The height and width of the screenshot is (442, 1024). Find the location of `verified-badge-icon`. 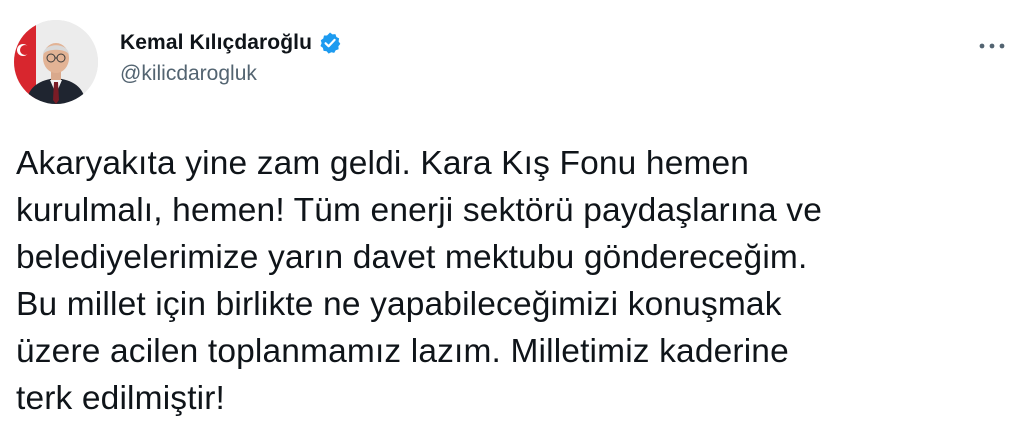

verified-badge-icon is located at coordinates (330, 43).